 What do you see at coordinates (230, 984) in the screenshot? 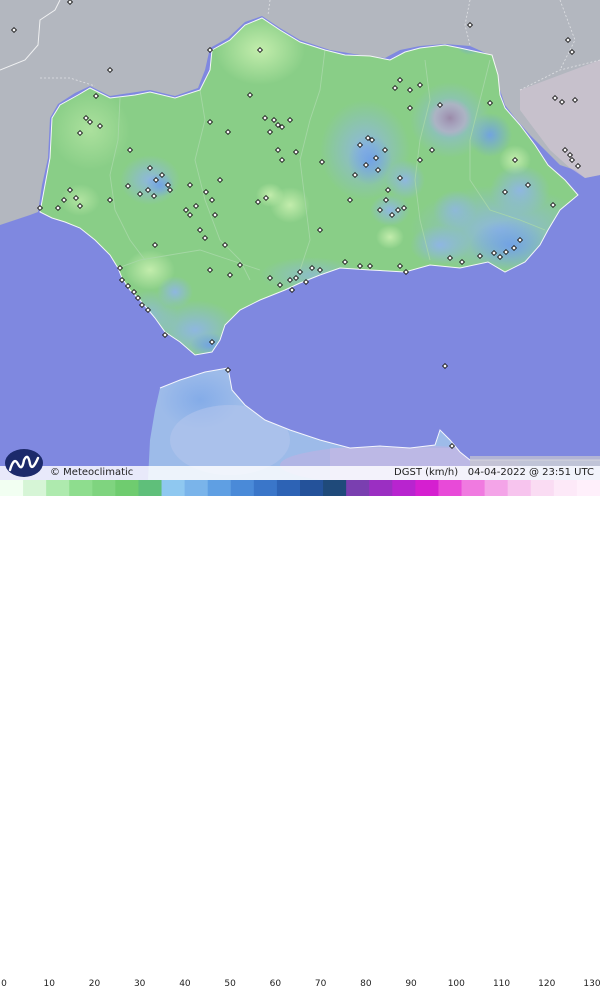
I see `color-scale-tick-label: 50` at bounding box center [230, 984].